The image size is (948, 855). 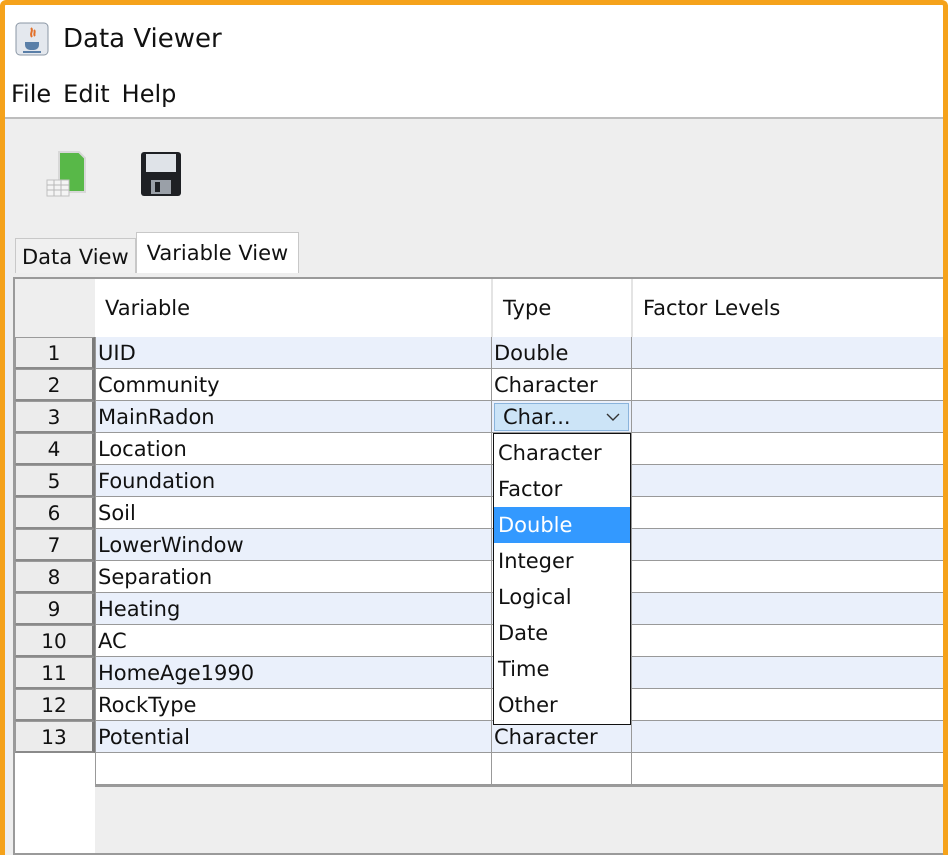 I want to click on cup-icon, so click(x=32, y=39).